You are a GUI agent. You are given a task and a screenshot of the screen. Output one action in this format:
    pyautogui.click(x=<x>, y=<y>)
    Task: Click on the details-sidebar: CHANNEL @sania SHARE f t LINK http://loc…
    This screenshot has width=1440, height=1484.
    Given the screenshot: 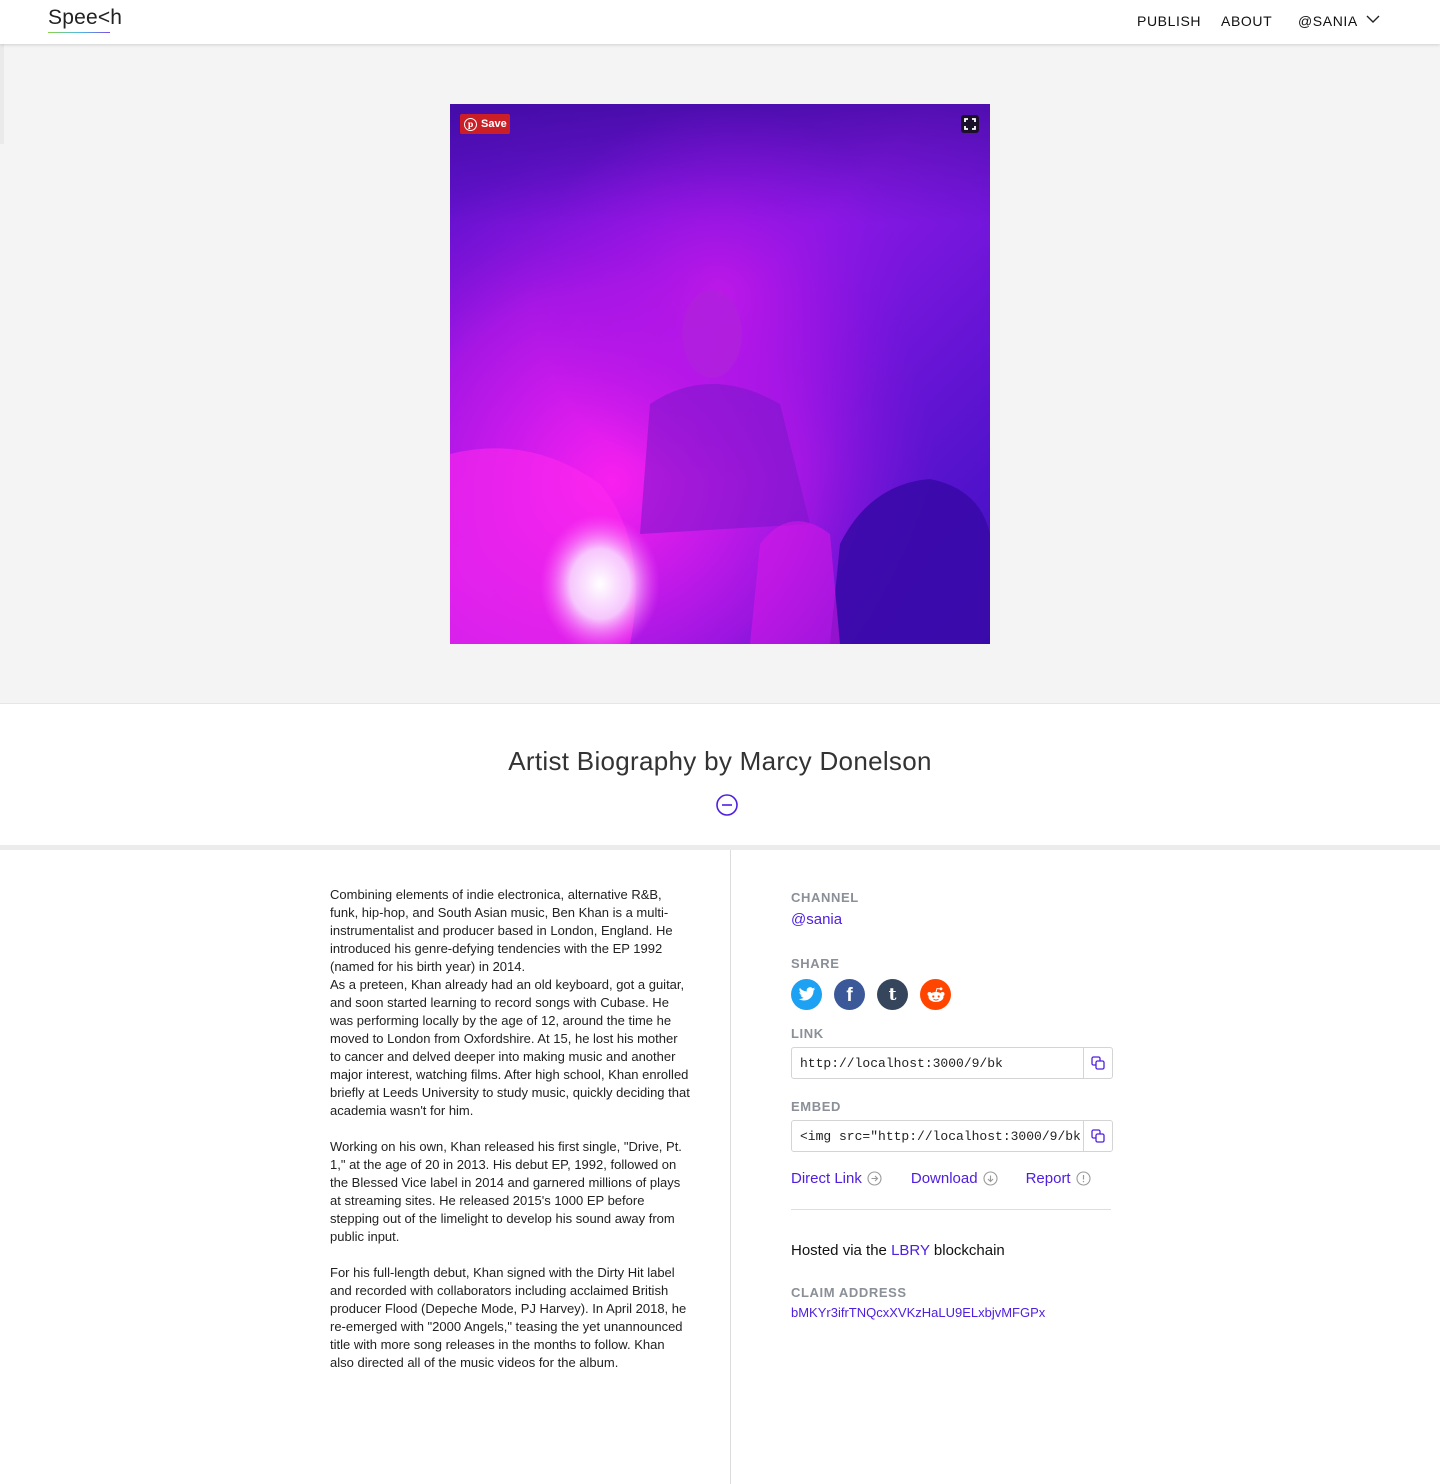 What is the action you would take?
    pyautogui.click(x=952, y=1105)
    